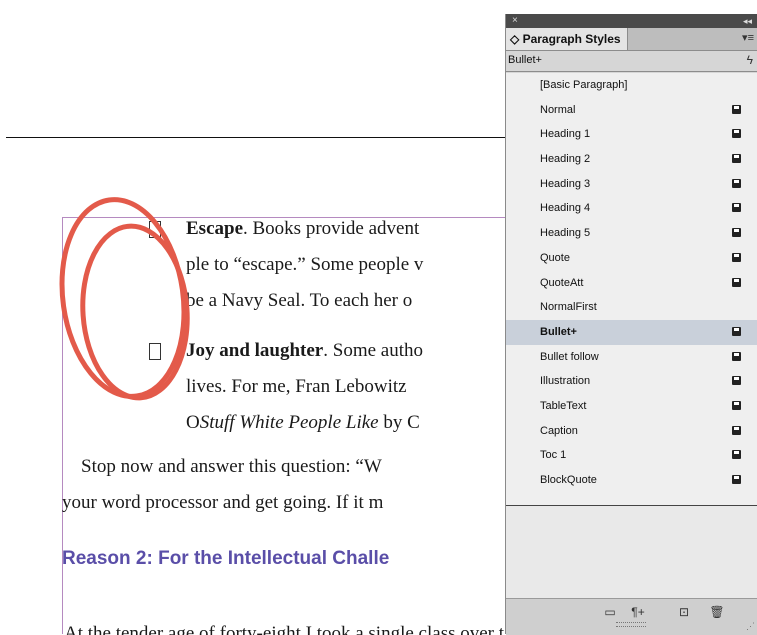  Describe the element at coordinates (631, 624) in the screenshot. I see `panel-grip` at that location.